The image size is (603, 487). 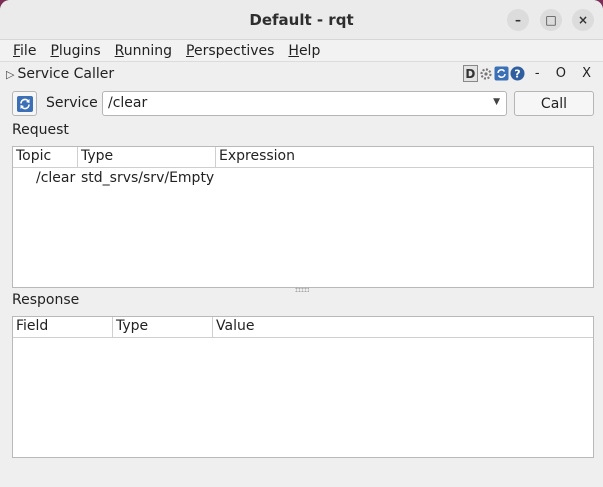 What do you see at coordinates (496, 102) in the screenshot?
I see `dropdown-arrow-icon: ▼` at bounding box center [496, 102].